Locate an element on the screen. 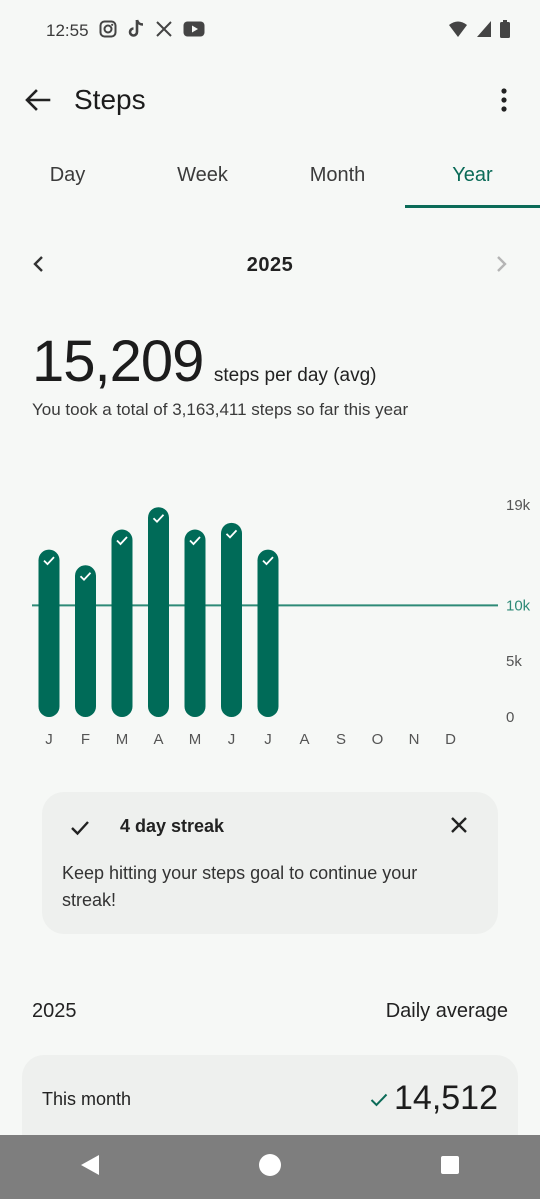  tab-year: Year is located at coordinates (472, 179).